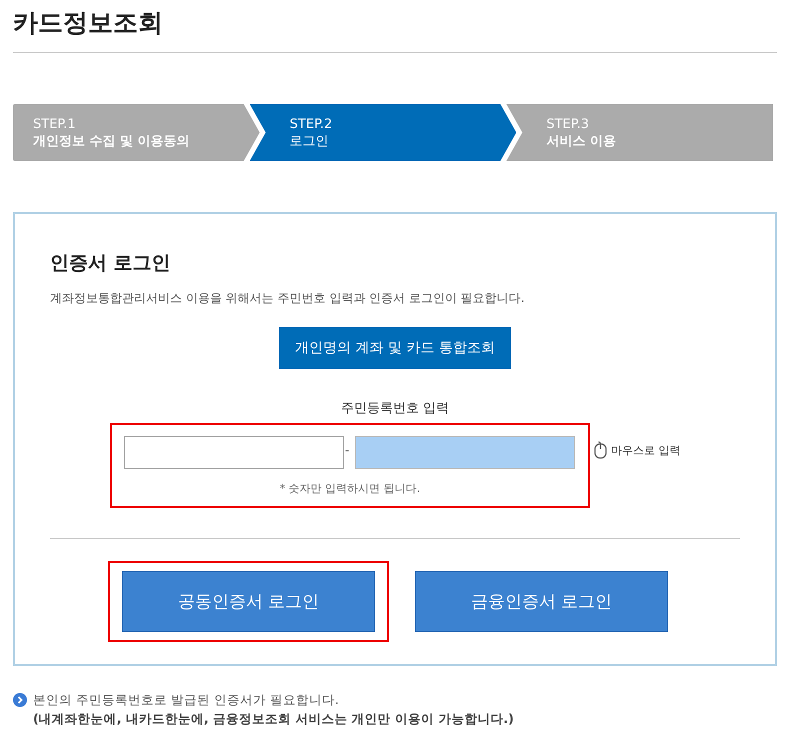  I want to click on page-title: 카드정보조회, so click(88, 23).